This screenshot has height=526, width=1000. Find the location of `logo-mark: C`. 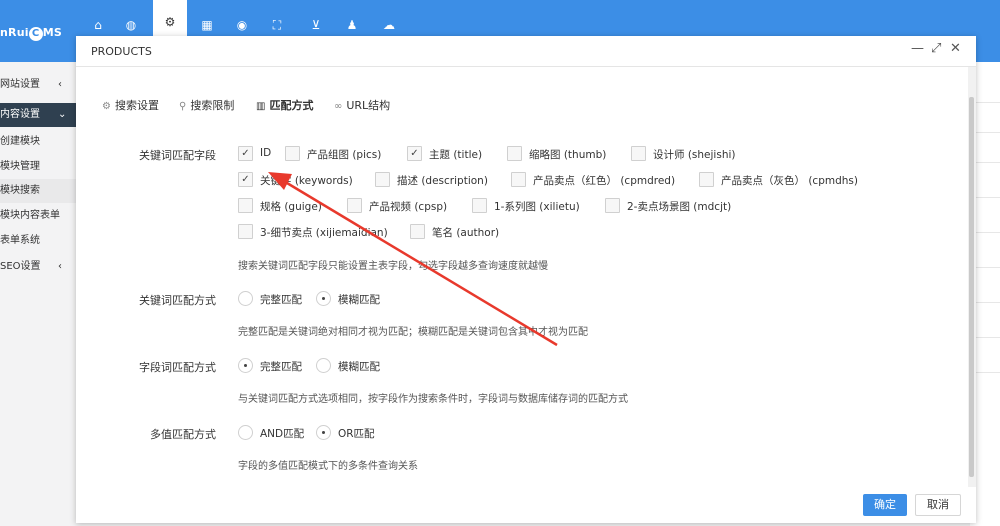

logo-mark: C is located at coordinates (35, 34).